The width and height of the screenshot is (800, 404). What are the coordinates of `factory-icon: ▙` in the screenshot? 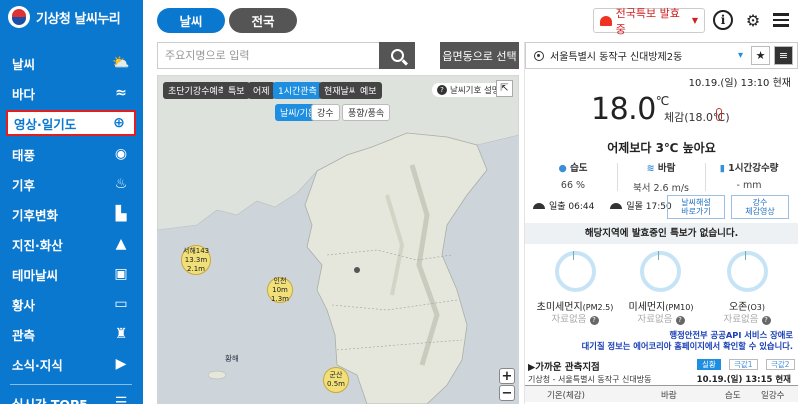 It's located at (121, 214).